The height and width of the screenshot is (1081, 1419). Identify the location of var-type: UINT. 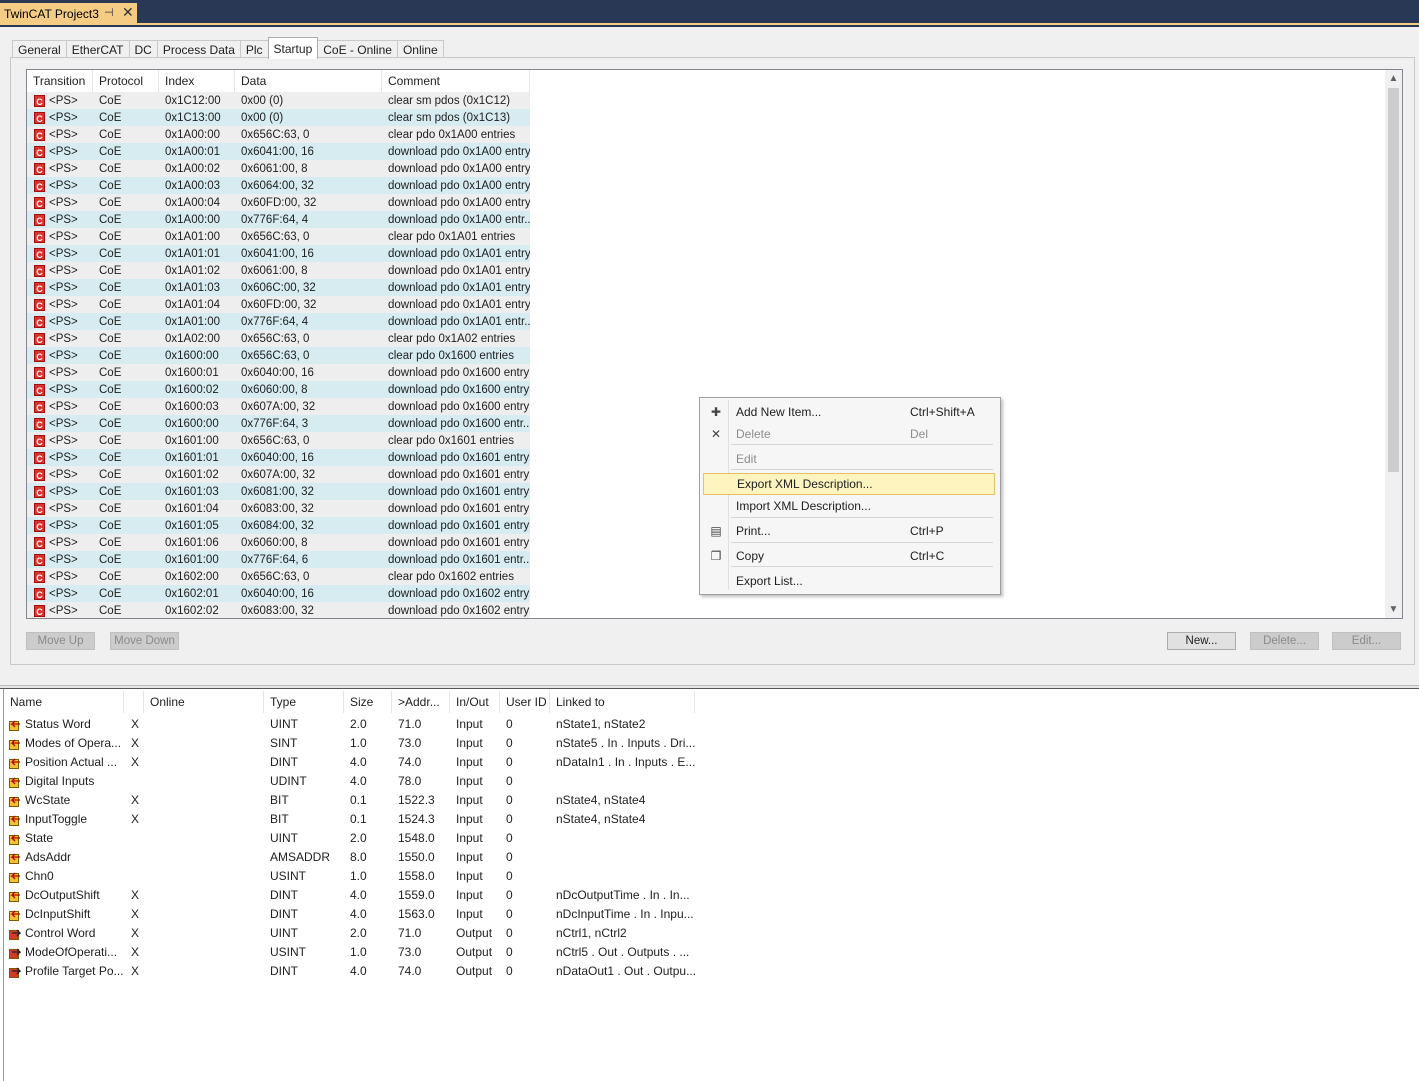
(284, 837).